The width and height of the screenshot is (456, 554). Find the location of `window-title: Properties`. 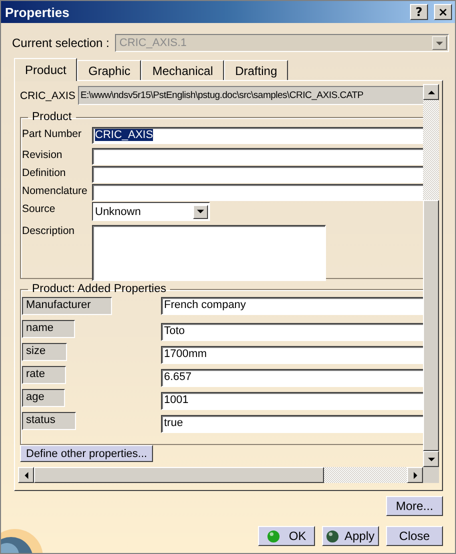

window-title: Properties is located at coordinates (37, 12).